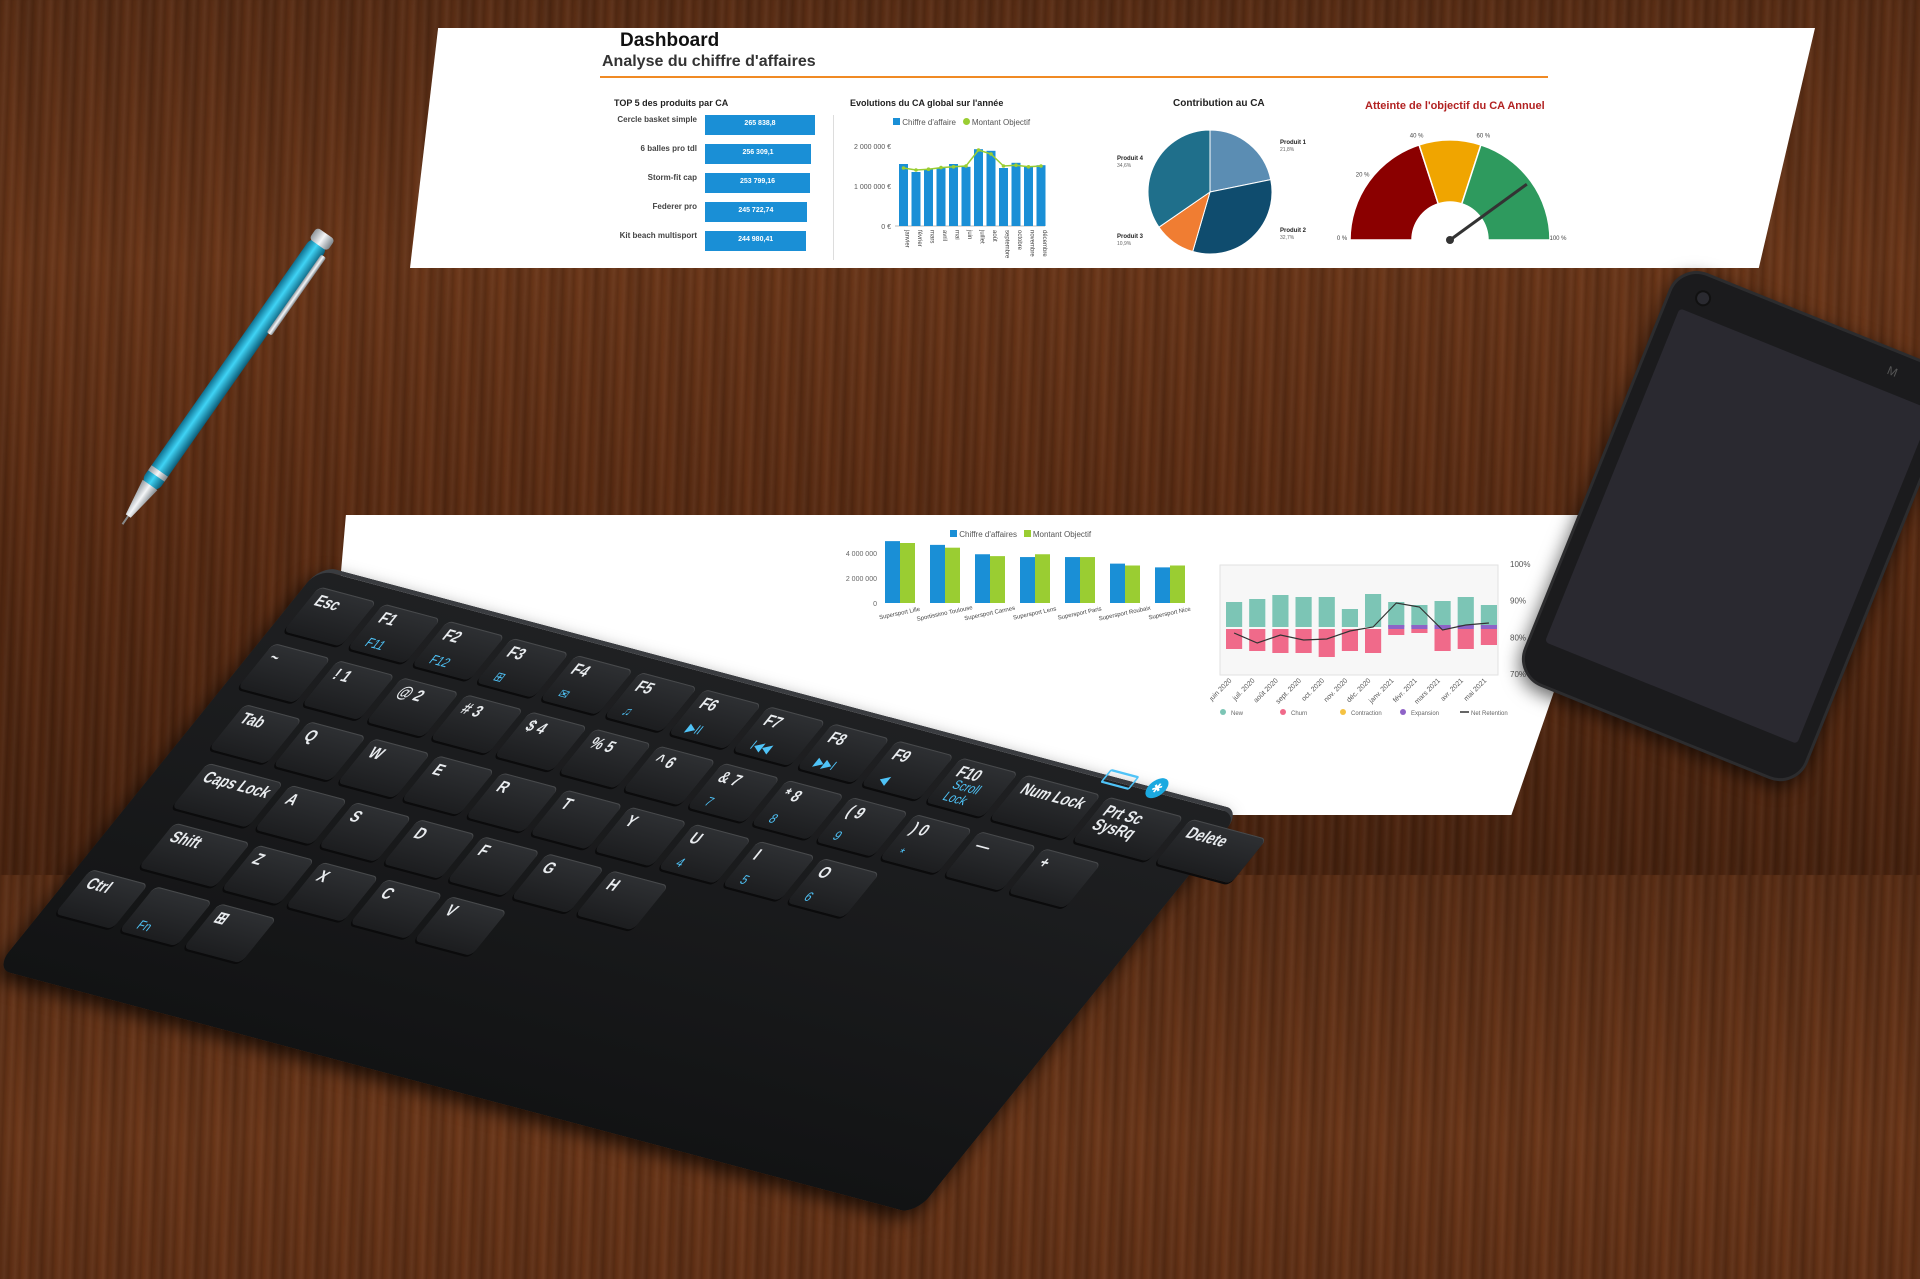  What do you see at coordinates (602, 745) in the screenshot?
I see `key-label: % 5` at bounding box center [602, 745].